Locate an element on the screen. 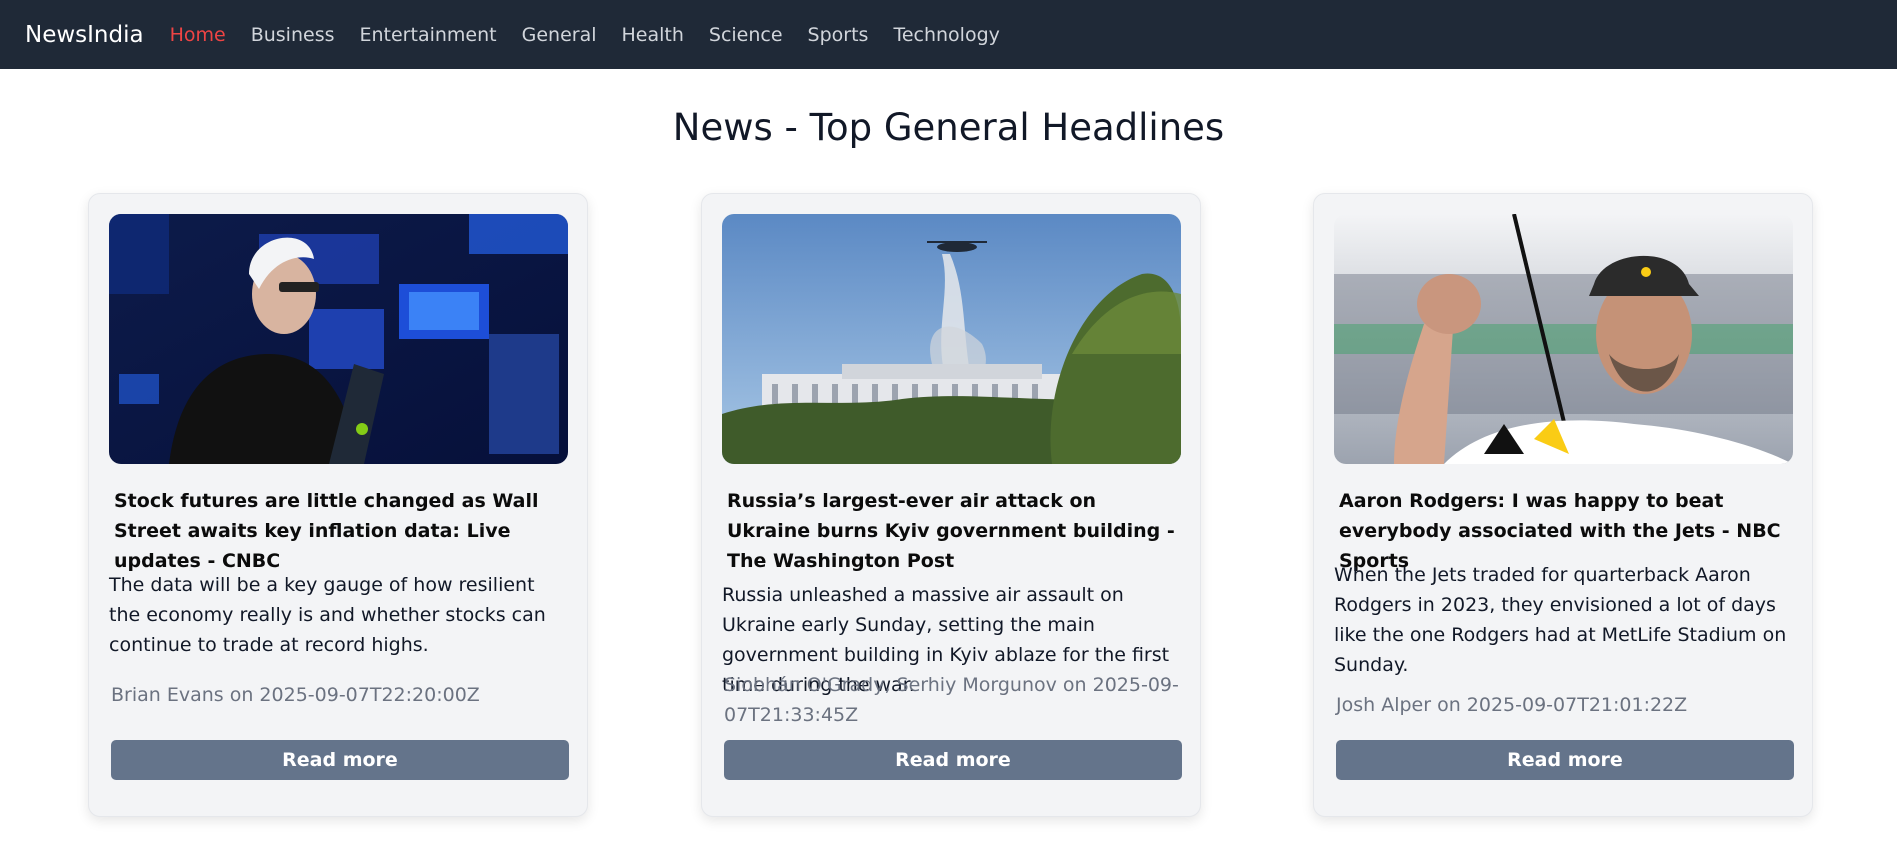  nav-link-science: Science is located at coordinates (746, 35).